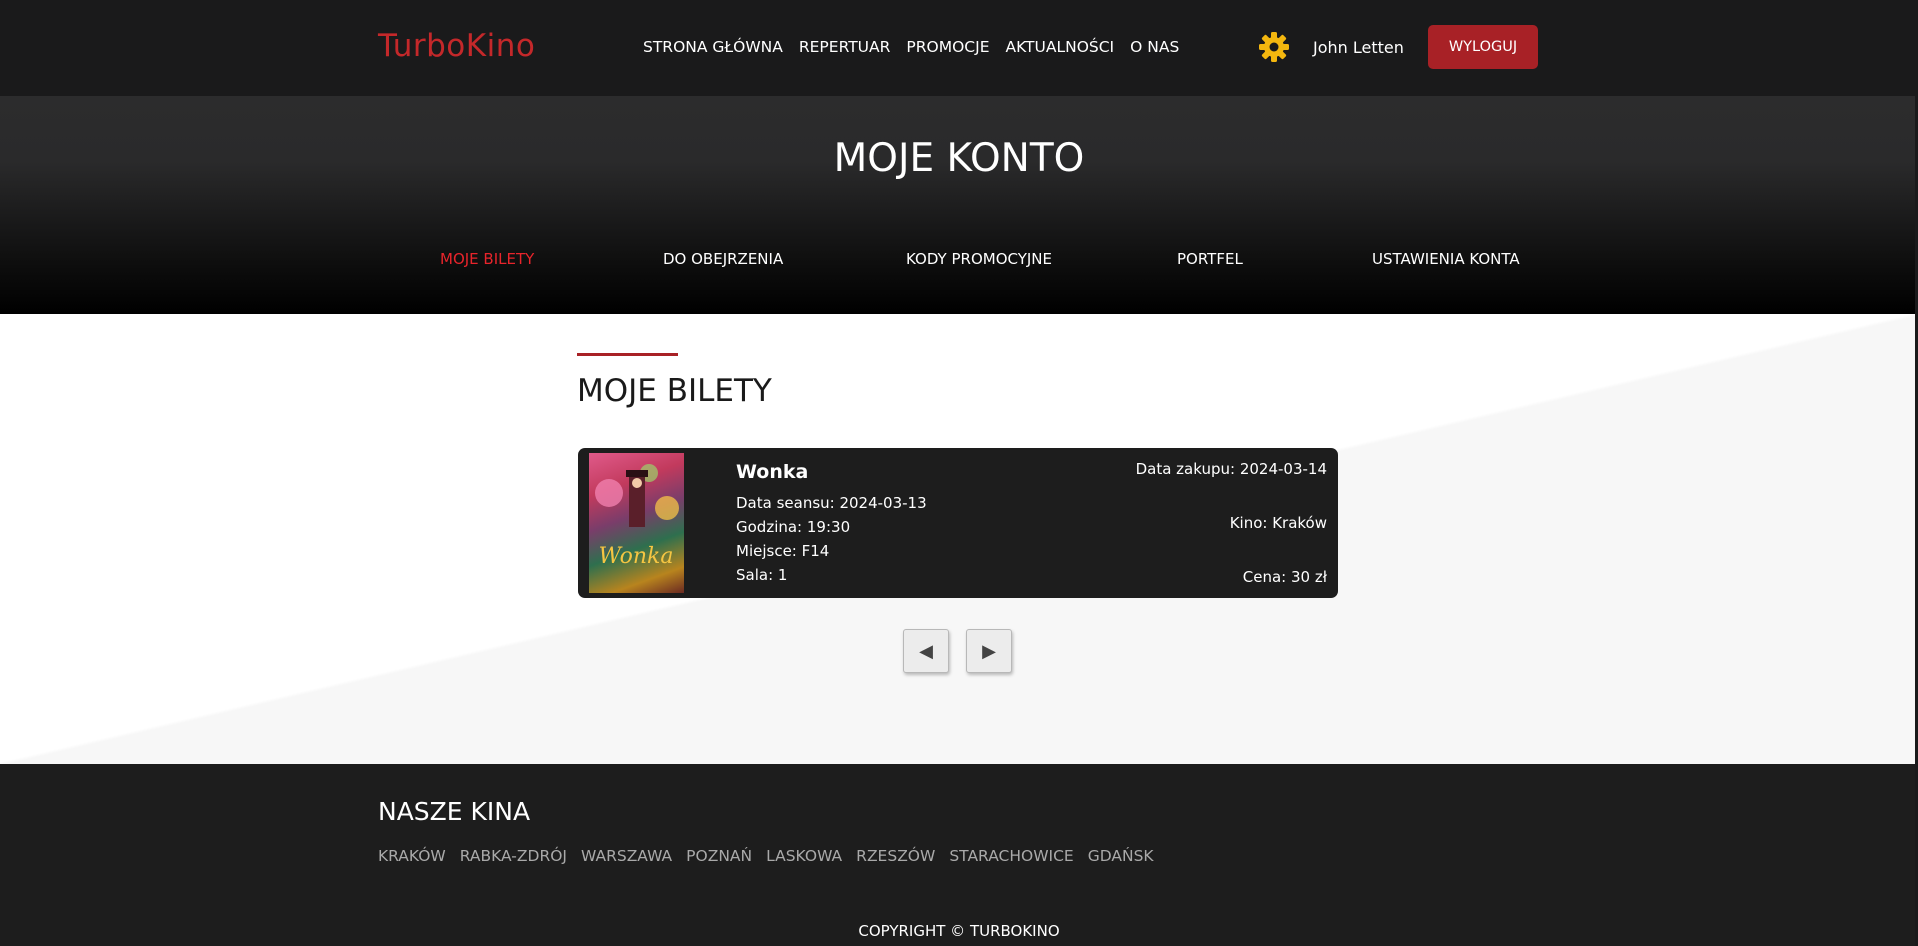 This screenshot has height=946, width=1918. Describe the element at coordinates (454, 811) in the screenshot. I see `footer-title: NASZE KINA` at that location.